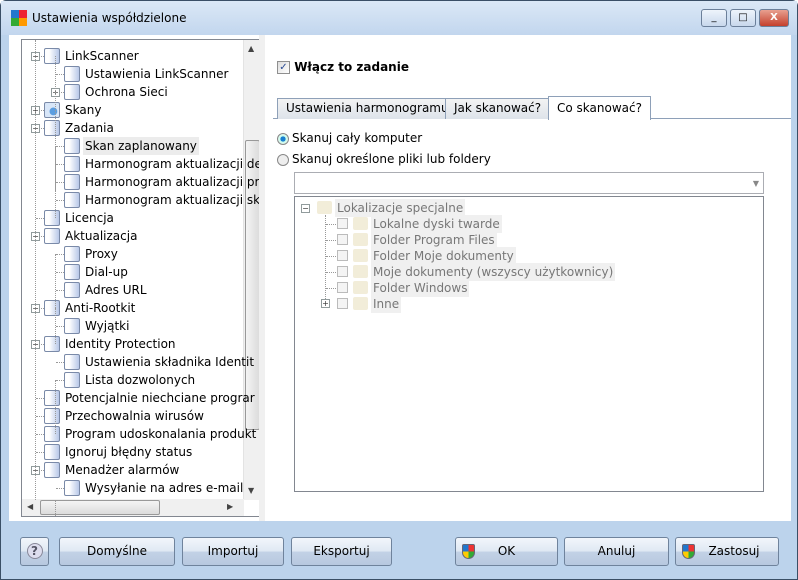  Describe the element at coordinates (714, 18) in the screenshot. I see `minimize-button: _` at that location.